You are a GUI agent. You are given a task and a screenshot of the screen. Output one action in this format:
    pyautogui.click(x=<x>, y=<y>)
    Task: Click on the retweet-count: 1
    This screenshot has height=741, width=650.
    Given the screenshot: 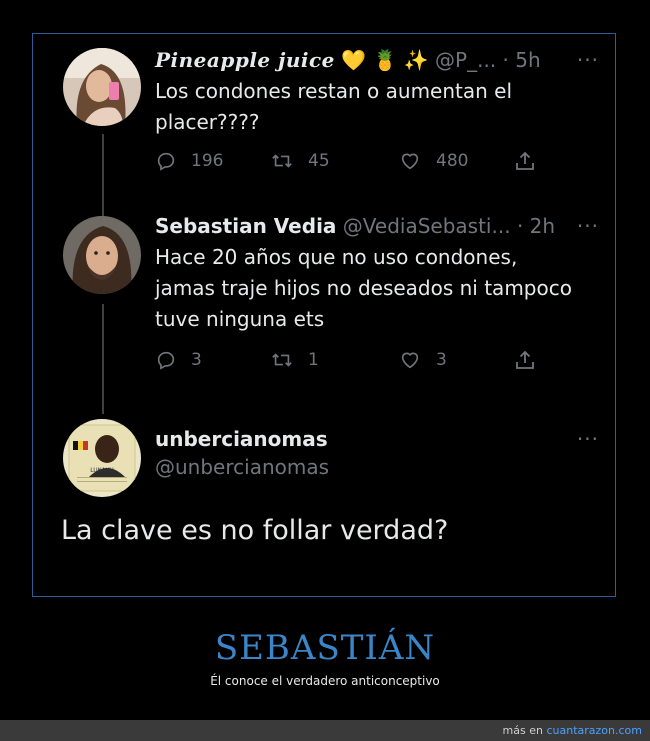 What is the action you would take?
    pyautogui.click(x=313, y=360)
    